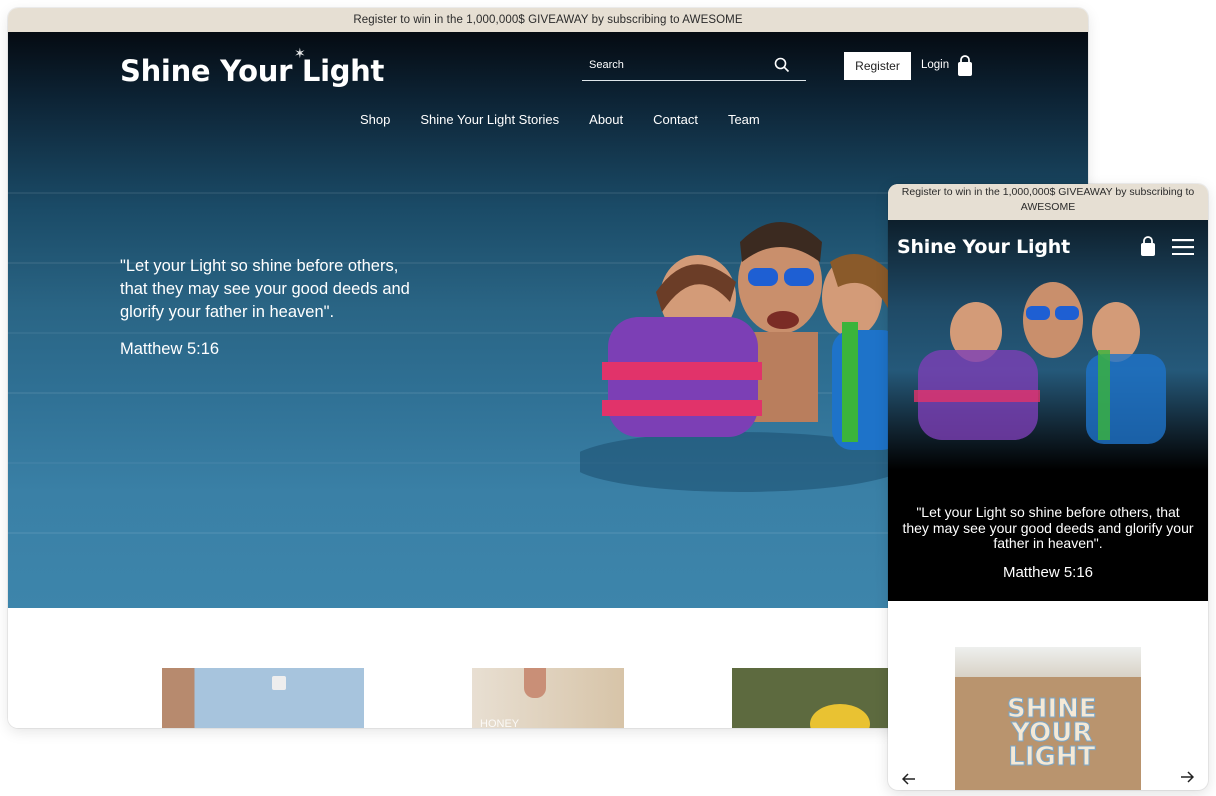  I want to click on nav-team: Team, so click(744, 119).